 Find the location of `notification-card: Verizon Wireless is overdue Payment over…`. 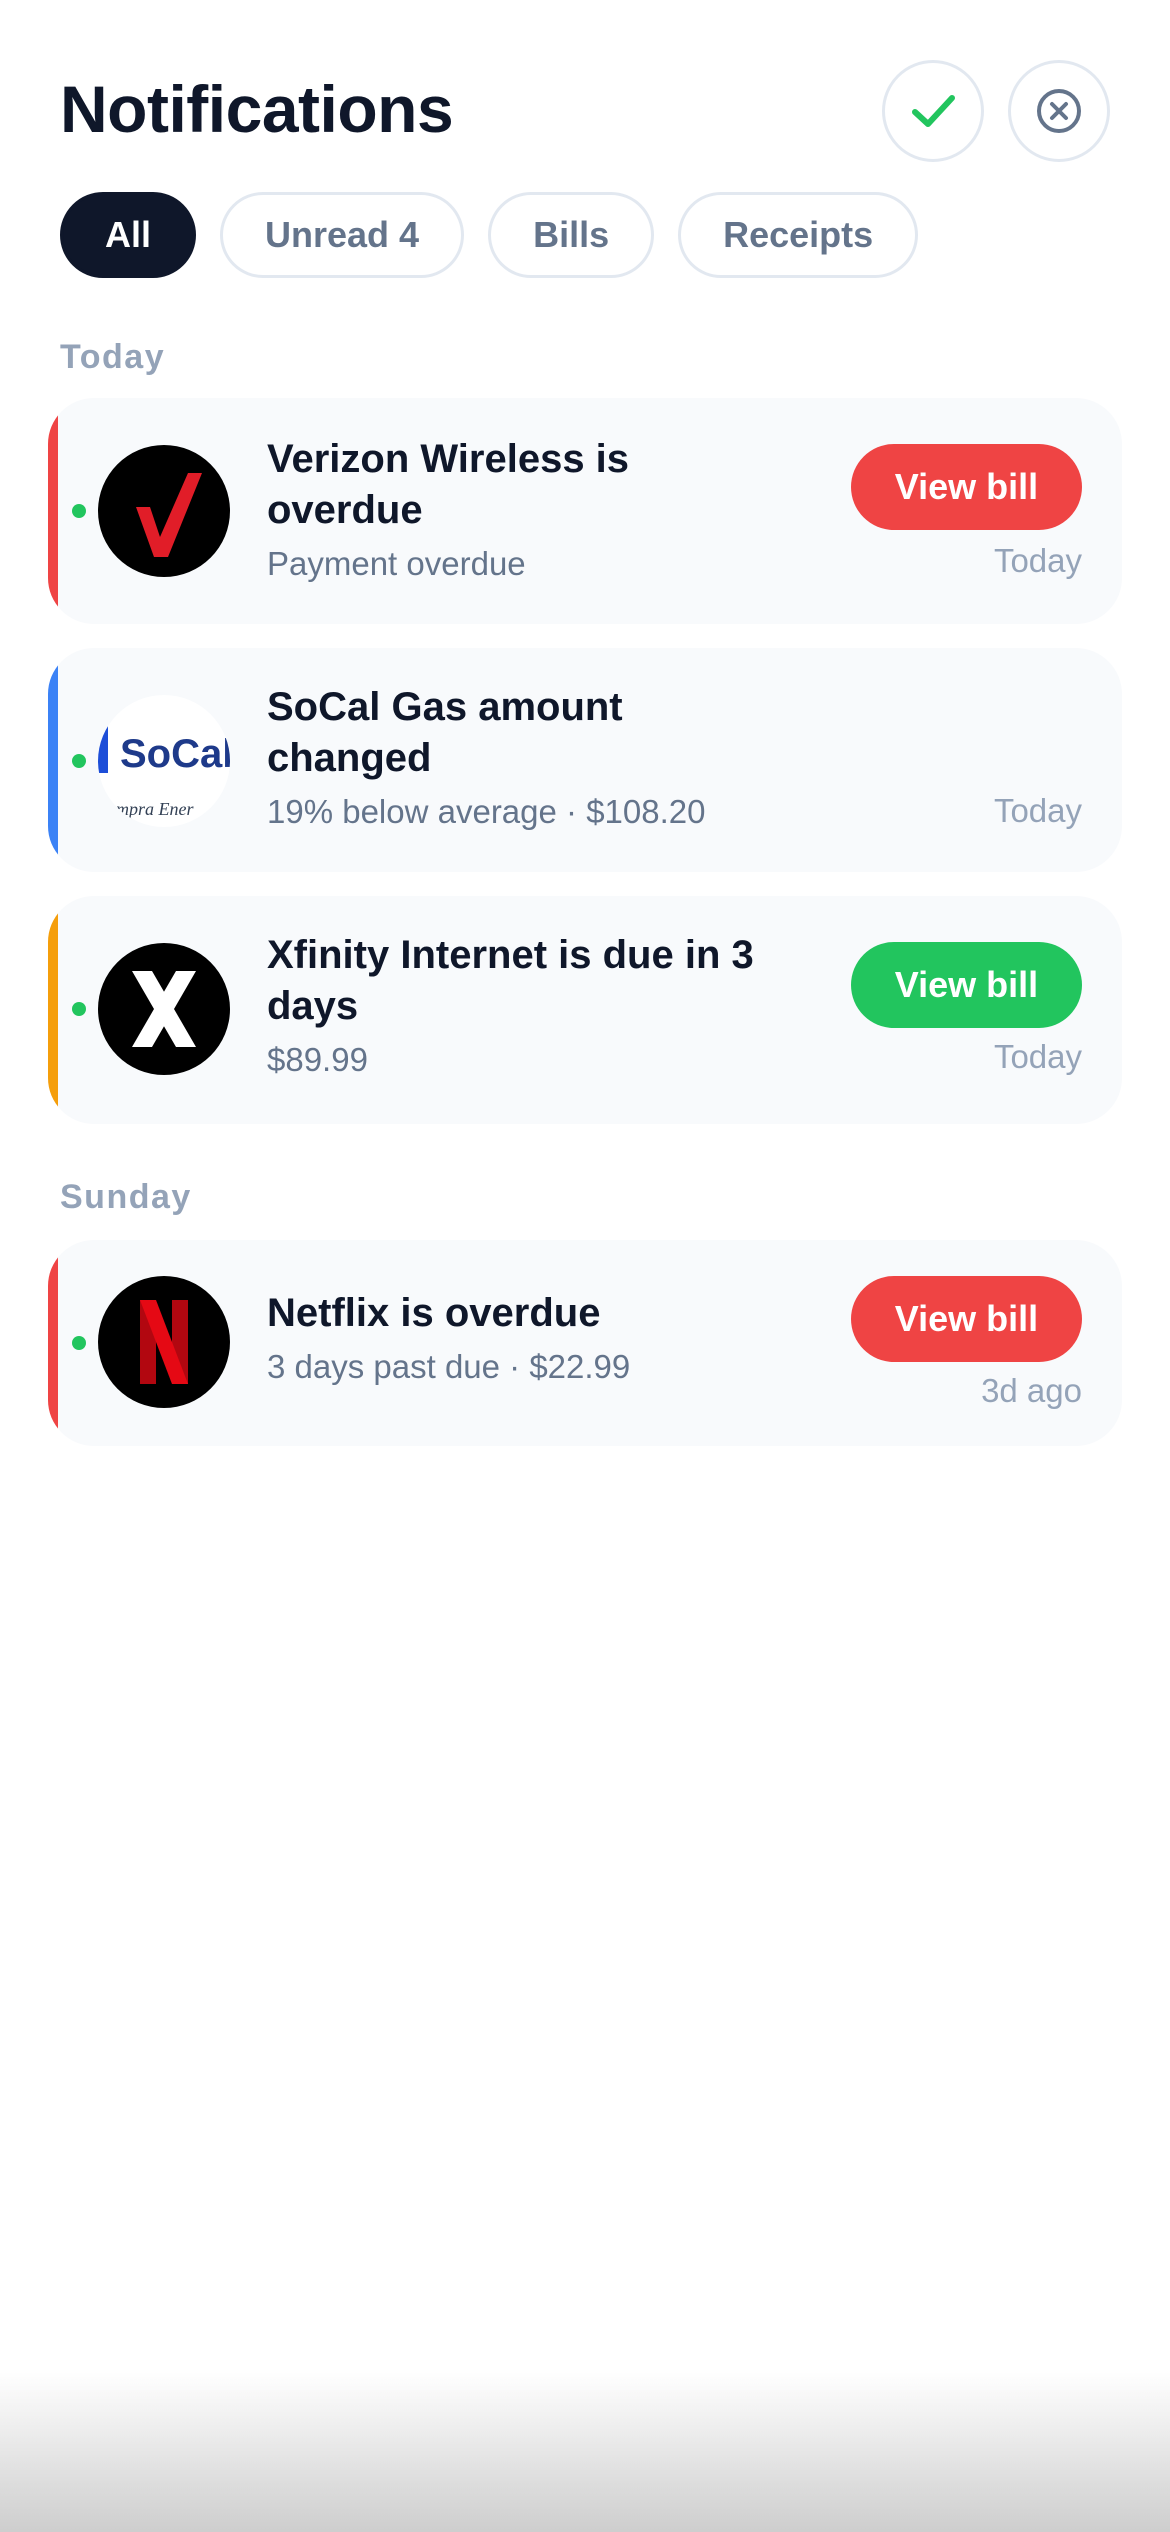

notification-card: Verizon Wireless is overdue Payment over… is located at coordinates (585, 511).